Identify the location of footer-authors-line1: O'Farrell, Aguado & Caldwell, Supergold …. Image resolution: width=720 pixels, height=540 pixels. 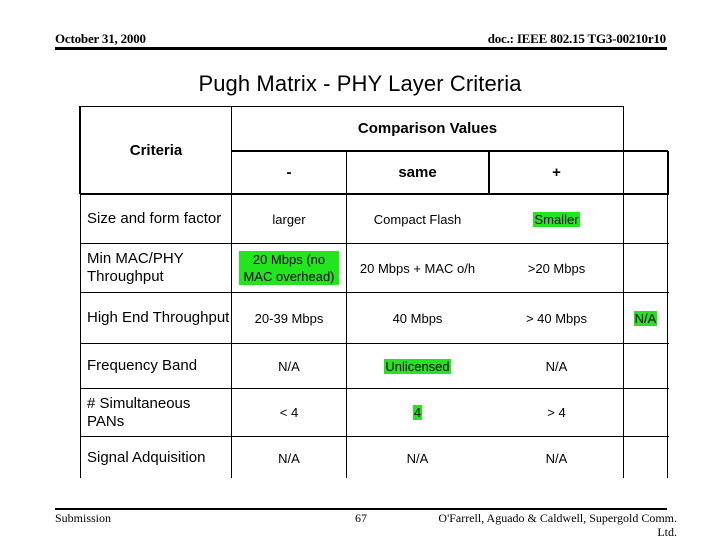
(557, 518).